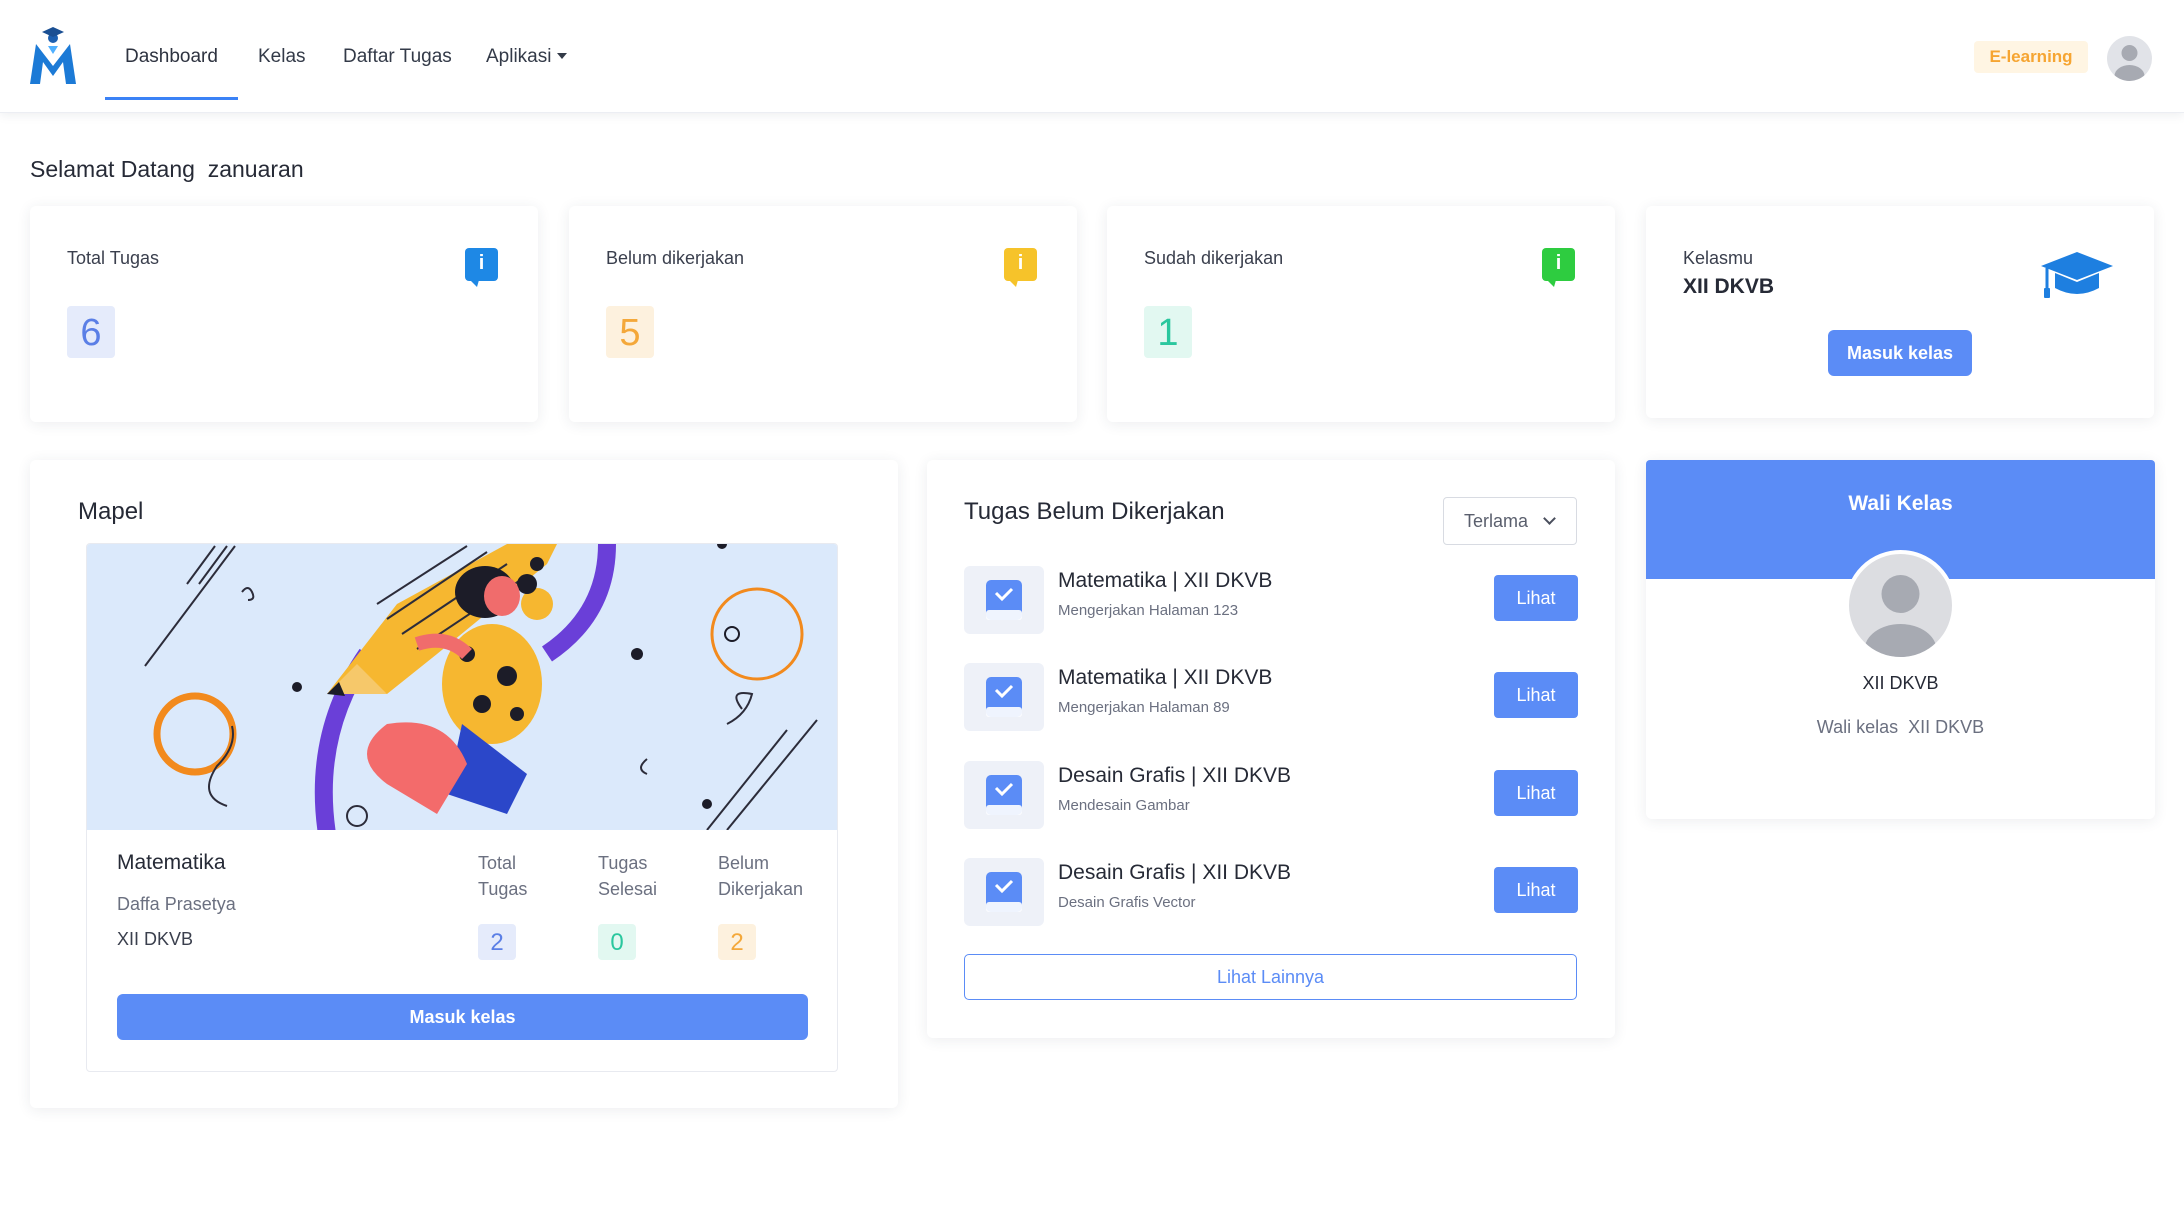  What do you see at coordinates (282, 50) in the screenshot?
I see `nav-kelas: Kelas` at bounding box center [282, 50].